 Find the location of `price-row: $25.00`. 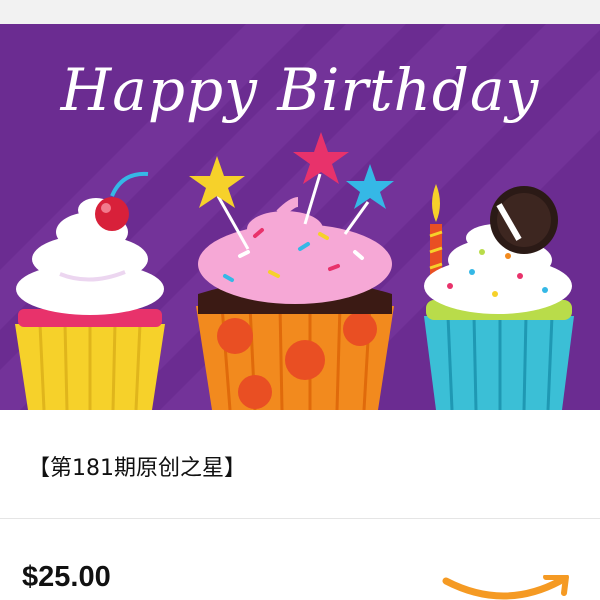

price-row: $25.00 is located at coordinates (300, 559).